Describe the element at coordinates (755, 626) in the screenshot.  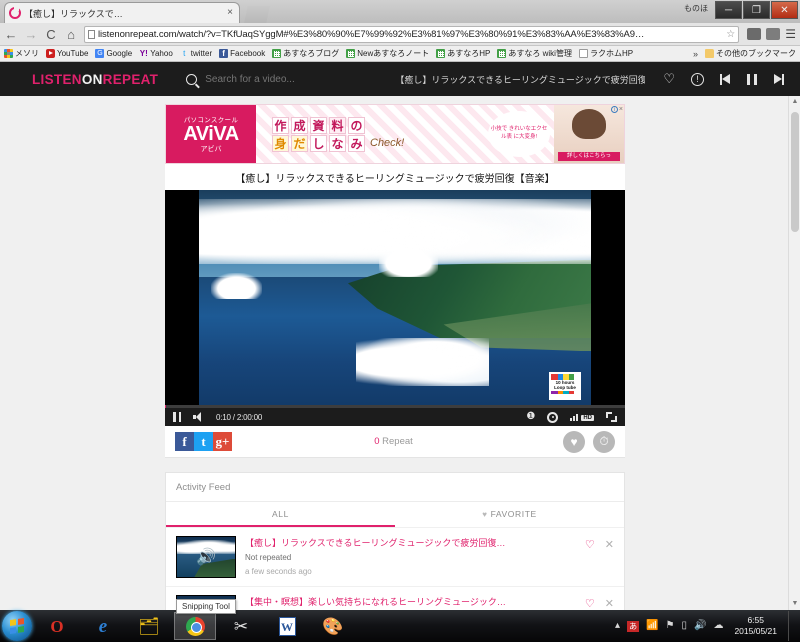
I see `clock: 6:55 2015/05/21` at that location.